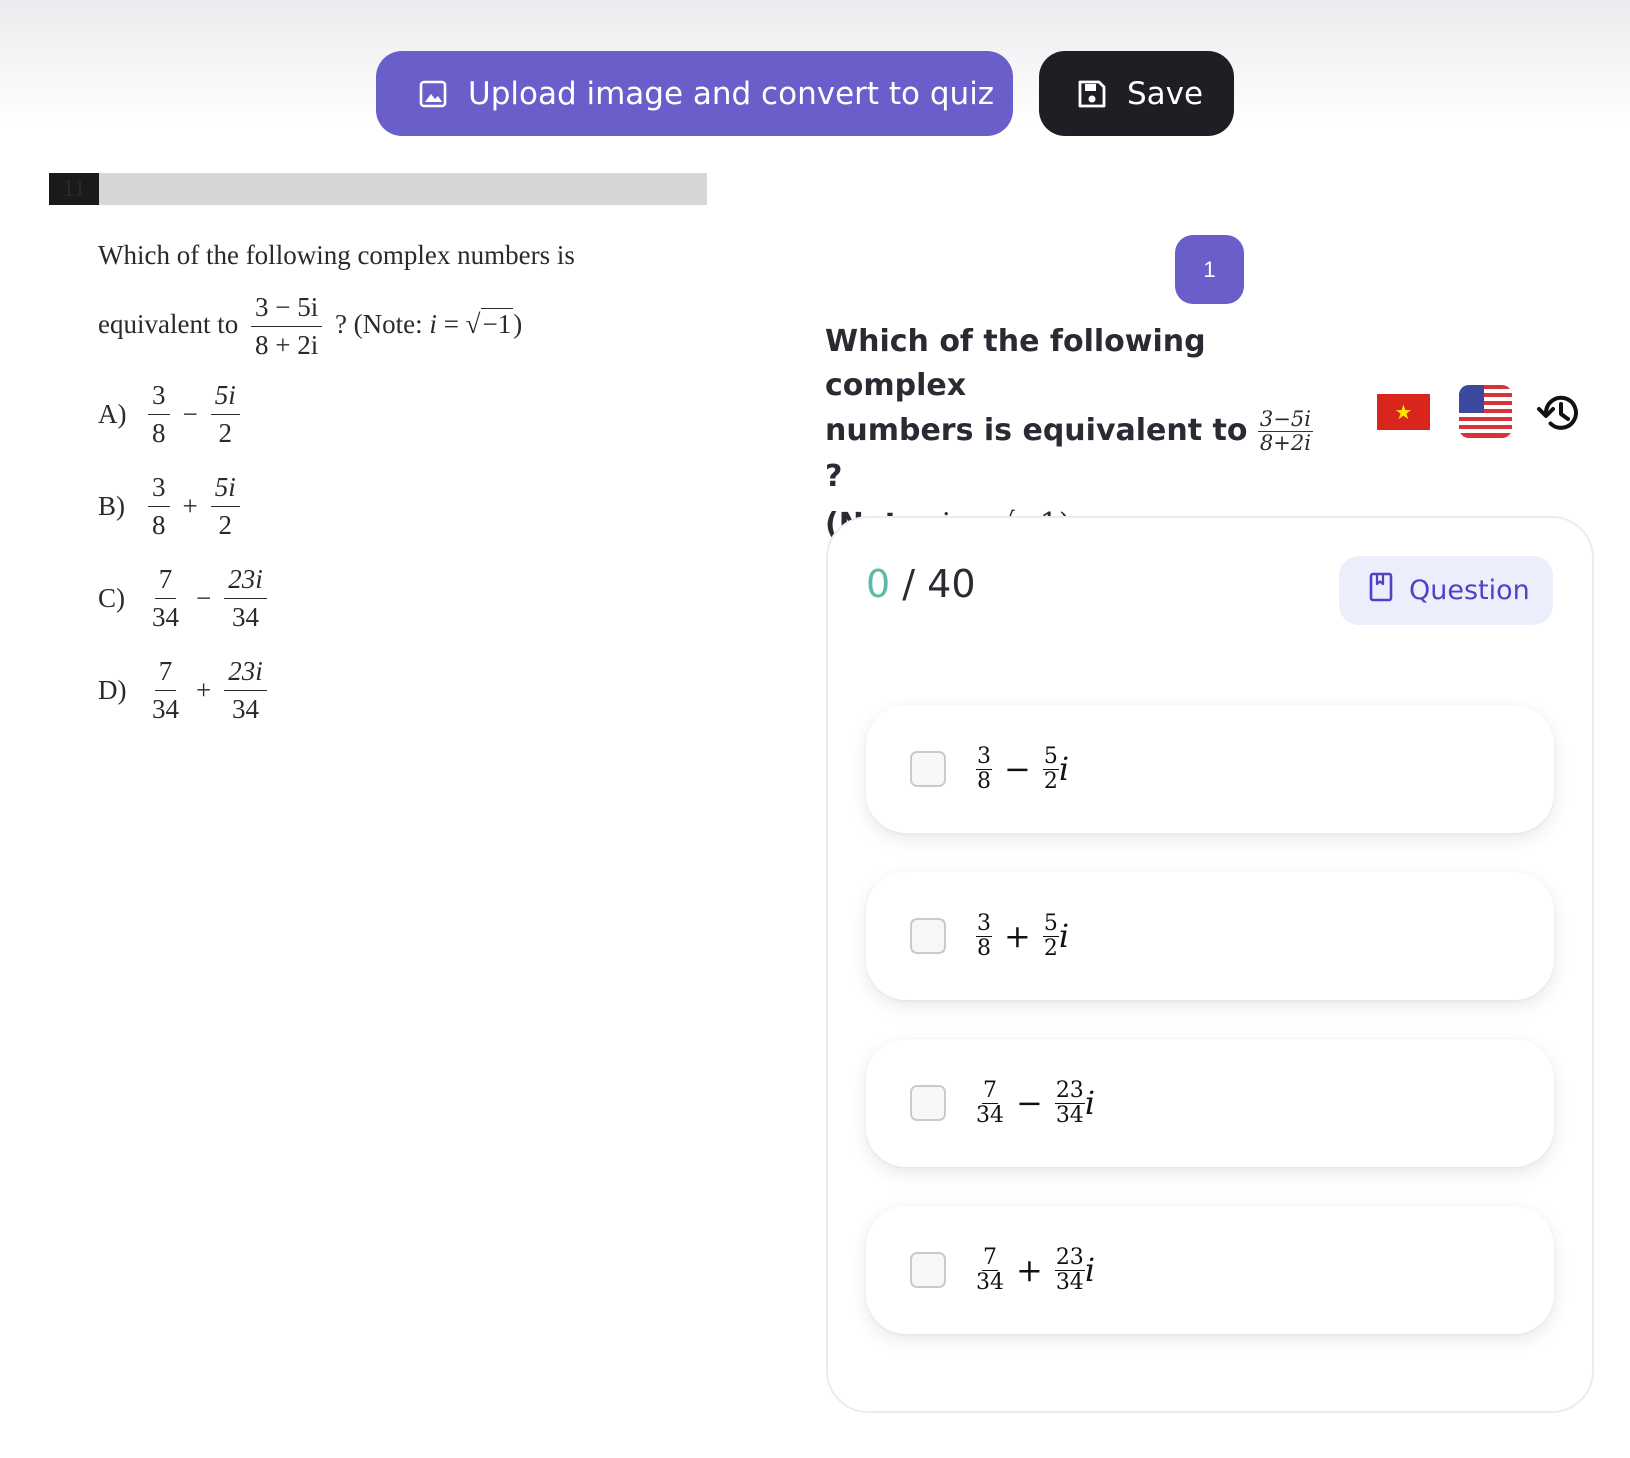  I want to click on scan-choice-c: C) 7 34 − 23i 34, so click(182, 598).